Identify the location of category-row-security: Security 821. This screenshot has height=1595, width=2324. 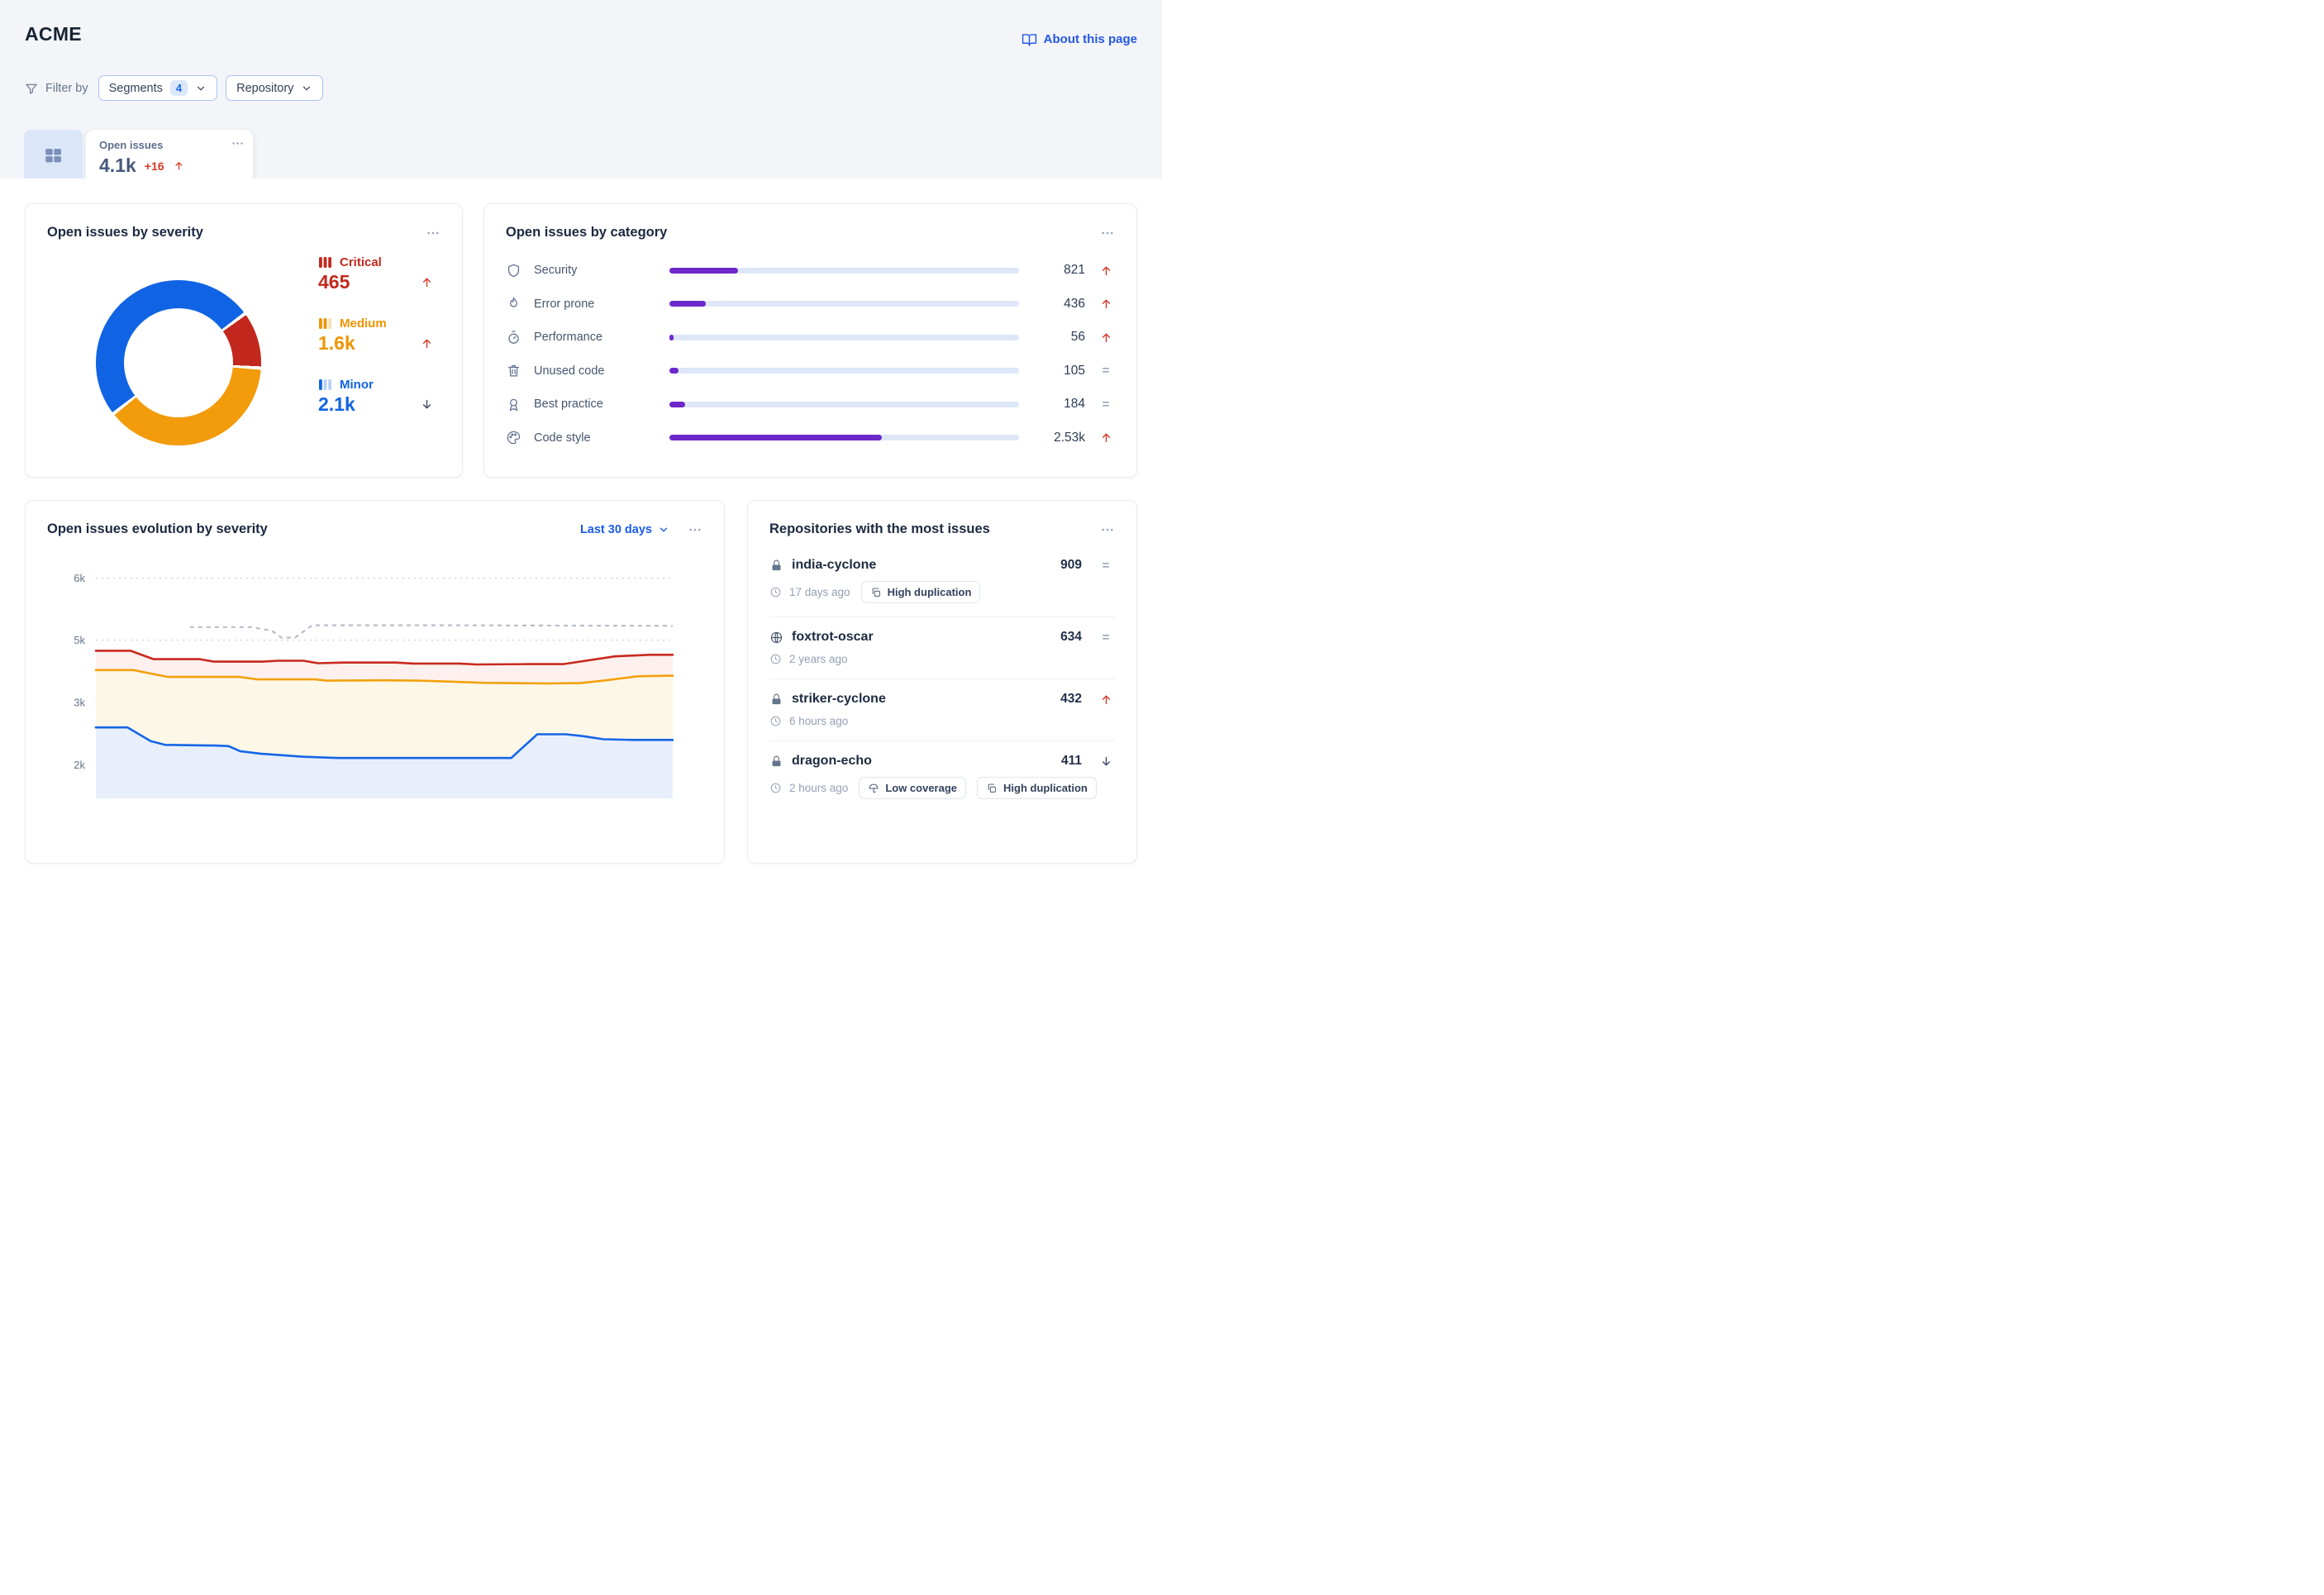
(810, 271).